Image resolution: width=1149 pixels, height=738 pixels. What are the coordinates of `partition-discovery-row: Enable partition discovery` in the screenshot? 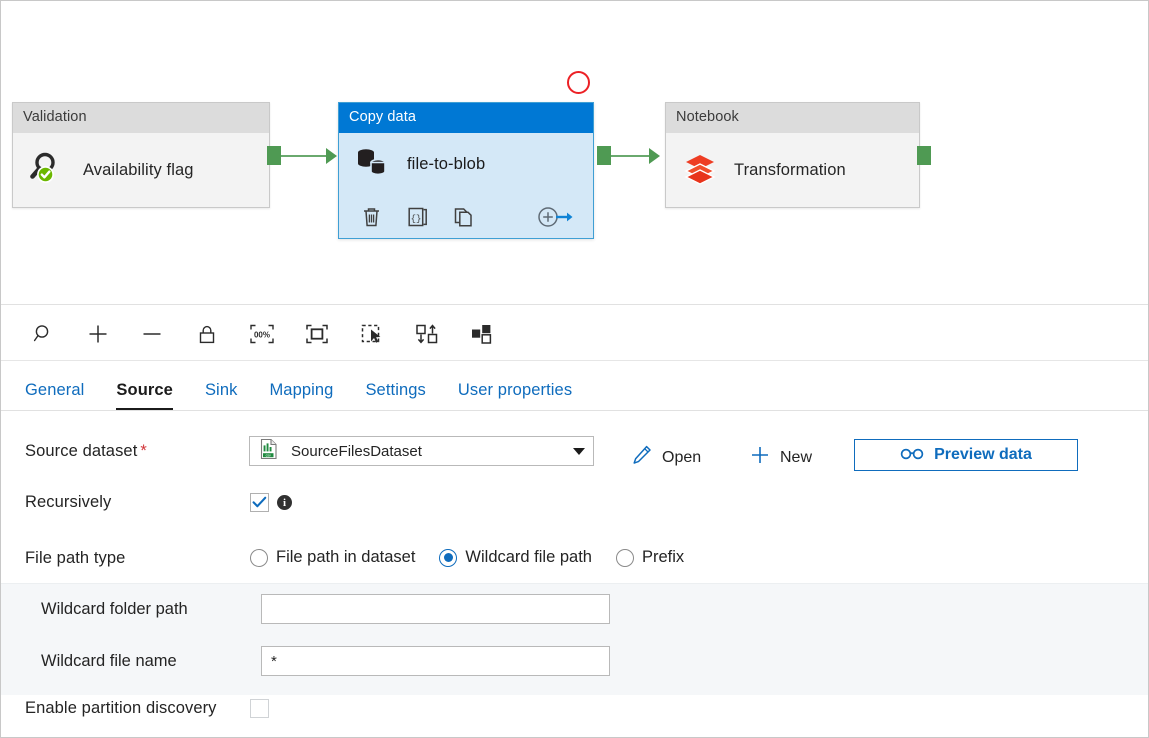 It's located at (121, 708).